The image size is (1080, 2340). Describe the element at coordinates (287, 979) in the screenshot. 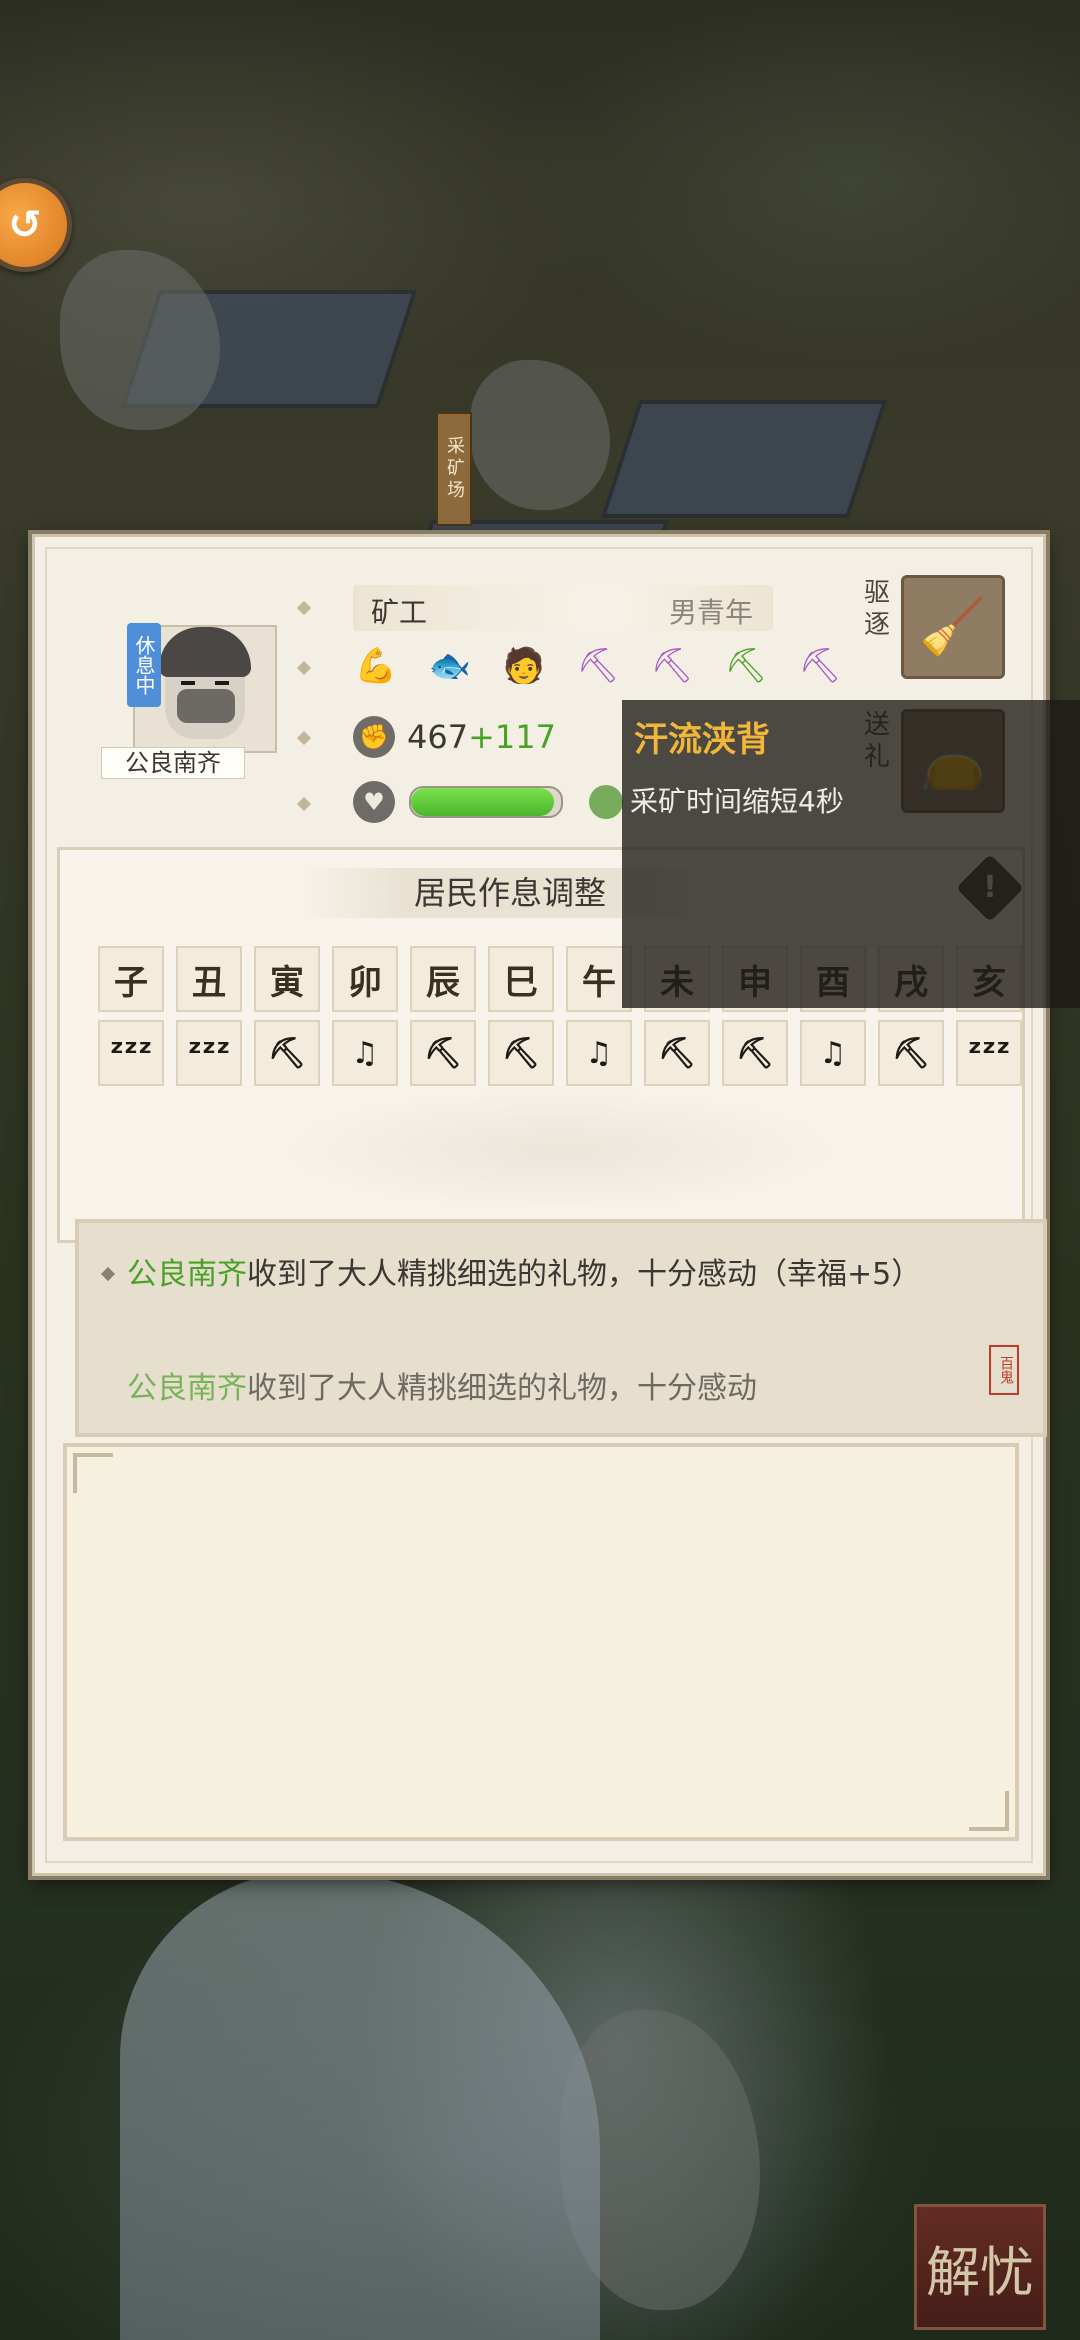

I see `hour-cell: 寅` at that location.